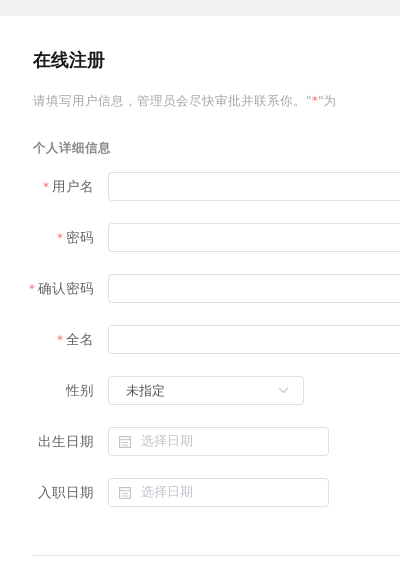 Image resolution: width=400 pixels, height=587 pixels. I want to click on form-description: 请填写用户信息，管理员会尽快审批并联系你。"*"为, so click(185, 101).